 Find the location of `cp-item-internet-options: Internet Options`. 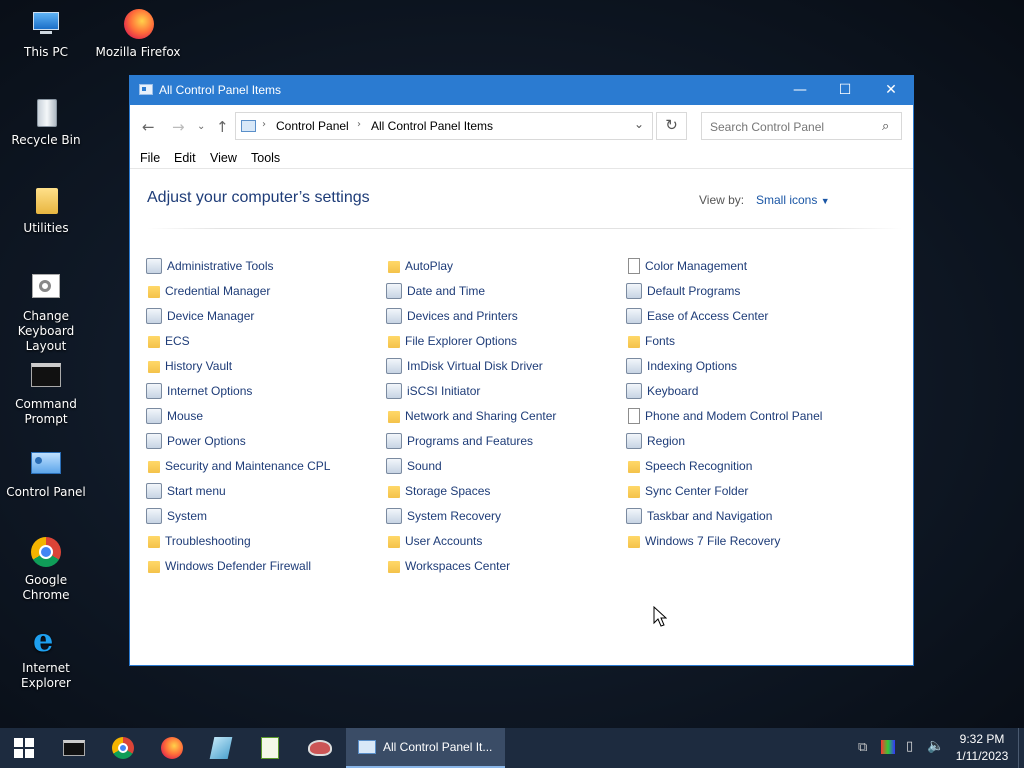

cp-item-internet-options: Internet Options is located at coordinates (199, 391).